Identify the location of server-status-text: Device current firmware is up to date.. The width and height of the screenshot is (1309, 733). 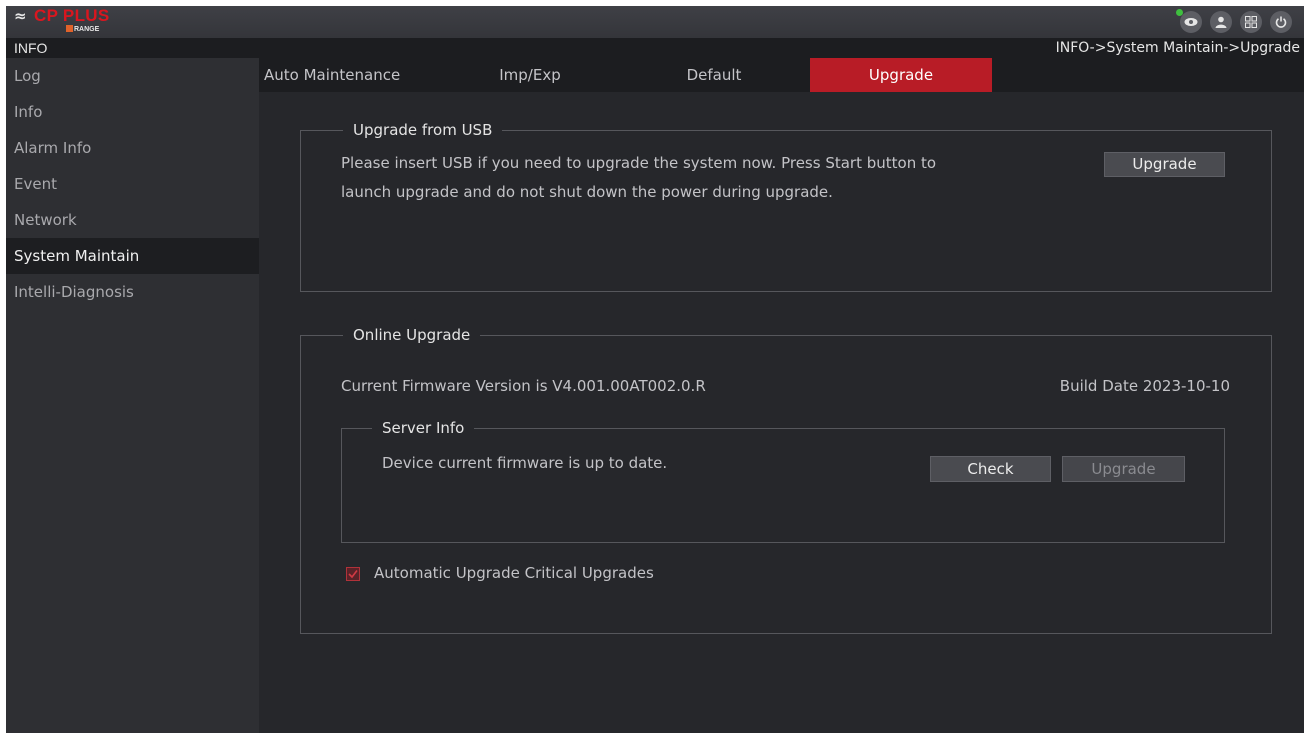
(525, 463).